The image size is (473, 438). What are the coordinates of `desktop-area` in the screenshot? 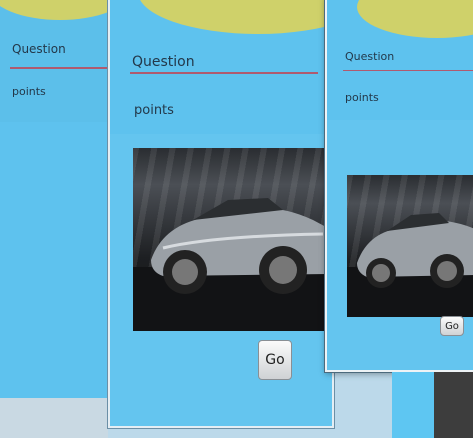 It's located at (54, 418).